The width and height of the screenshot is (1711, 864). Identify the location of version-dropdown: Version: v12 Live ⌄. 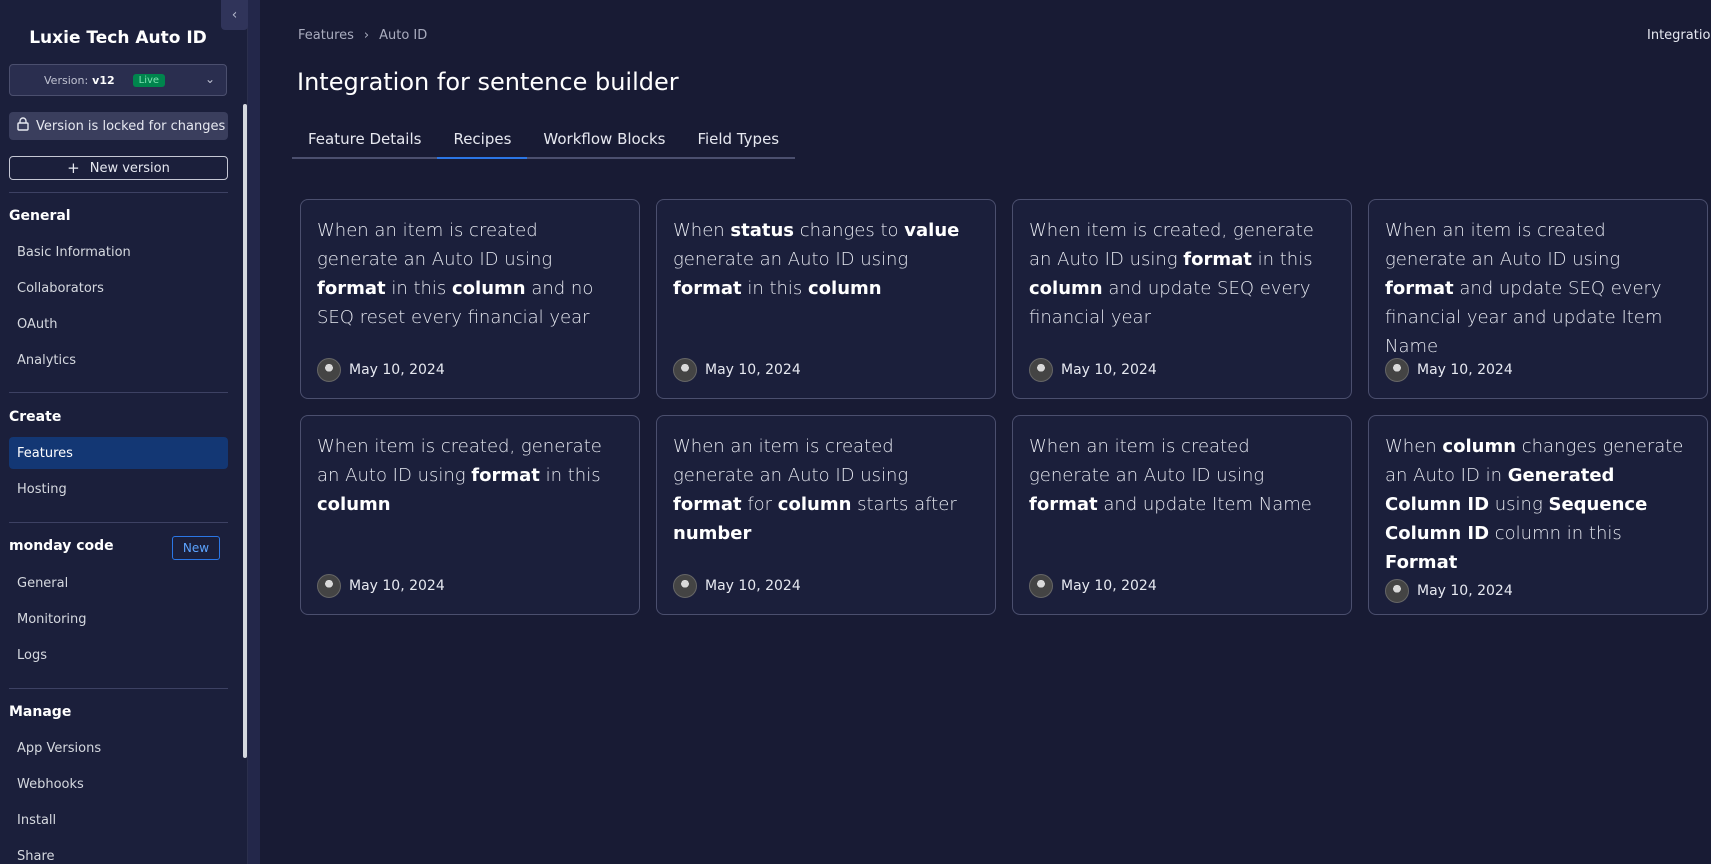
(118, 80).